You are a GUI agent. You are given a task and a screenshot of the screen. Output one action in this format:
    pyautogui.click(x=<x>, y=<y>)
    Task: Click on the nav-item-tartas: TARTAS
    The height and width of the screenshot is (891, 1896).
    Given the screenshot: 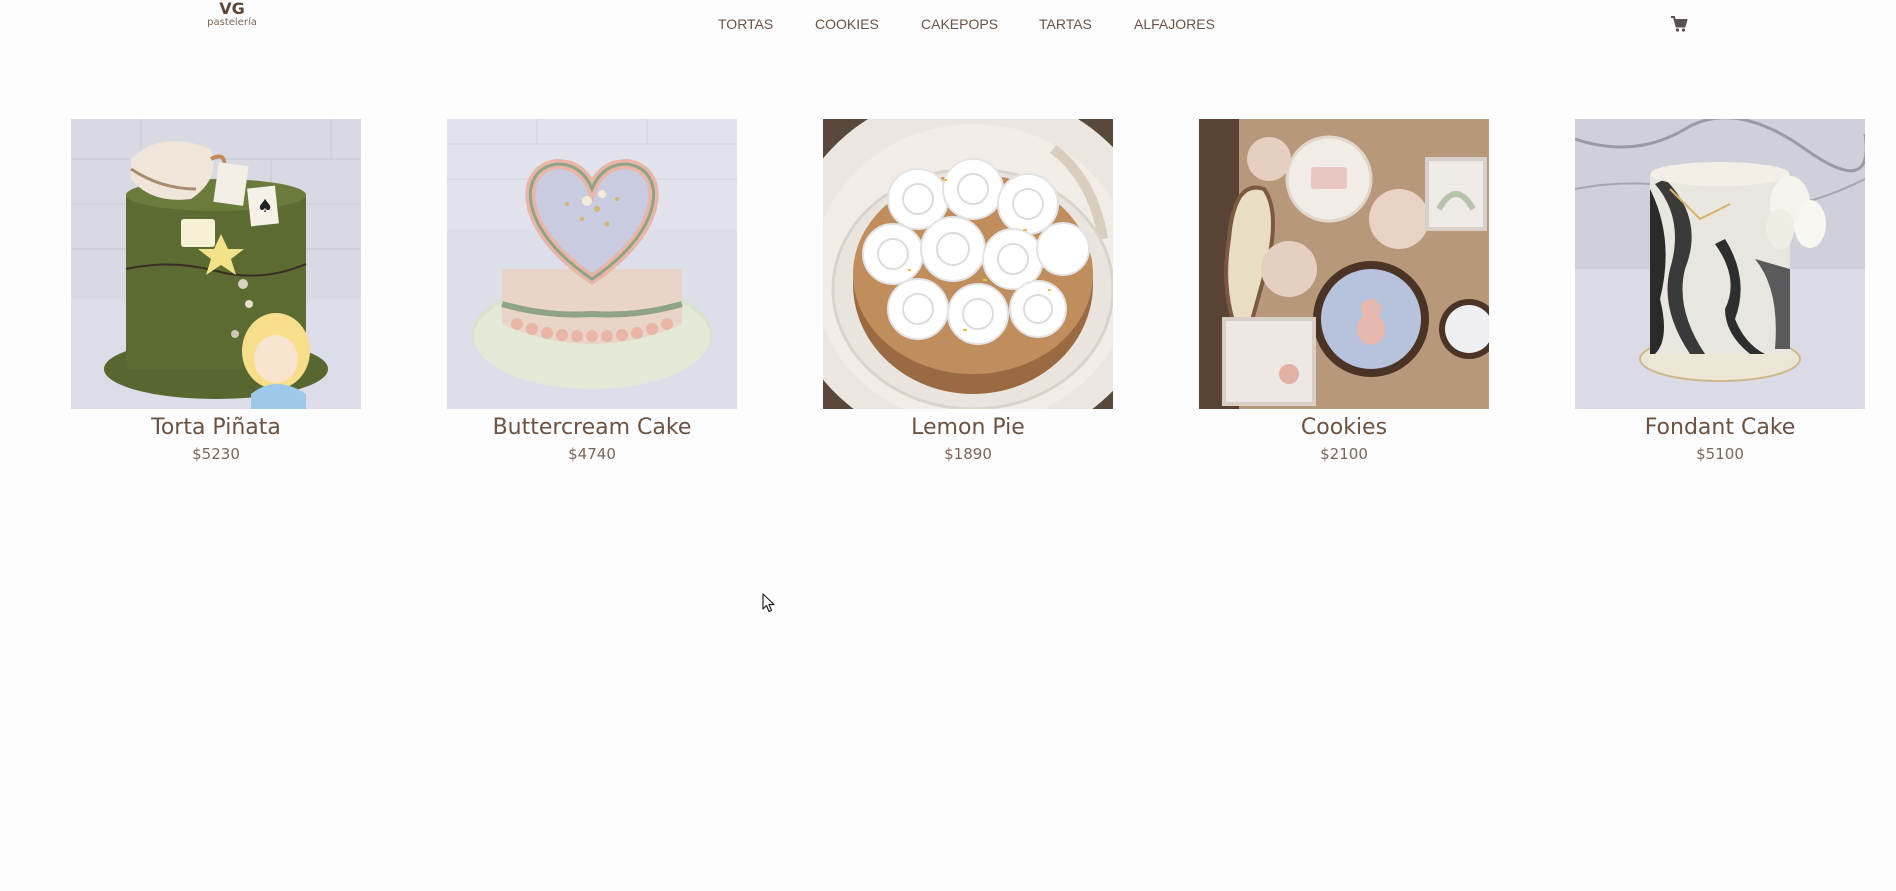 What is the action you would take?
    pyautogui.click(x=1065, y=24)
    